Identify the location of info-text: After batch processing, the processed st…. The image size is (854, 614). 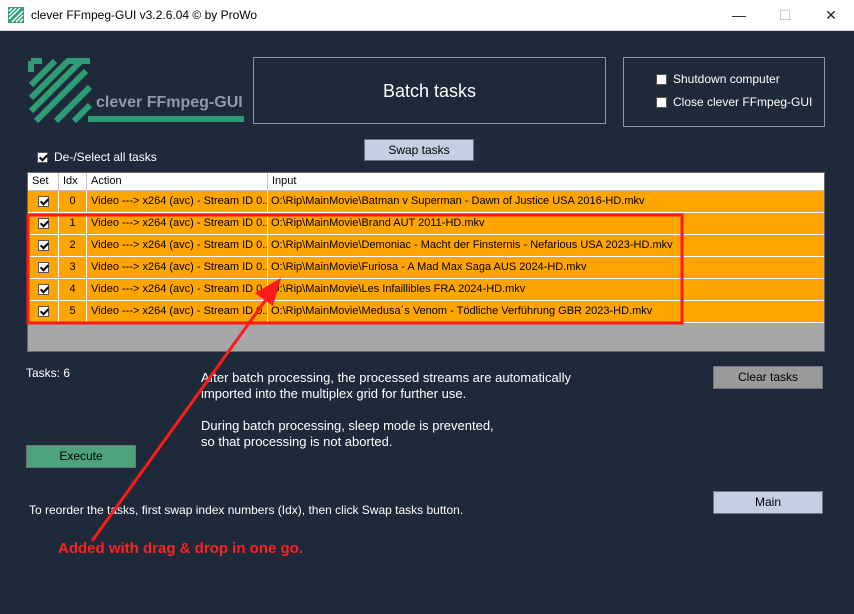
(386, 410).